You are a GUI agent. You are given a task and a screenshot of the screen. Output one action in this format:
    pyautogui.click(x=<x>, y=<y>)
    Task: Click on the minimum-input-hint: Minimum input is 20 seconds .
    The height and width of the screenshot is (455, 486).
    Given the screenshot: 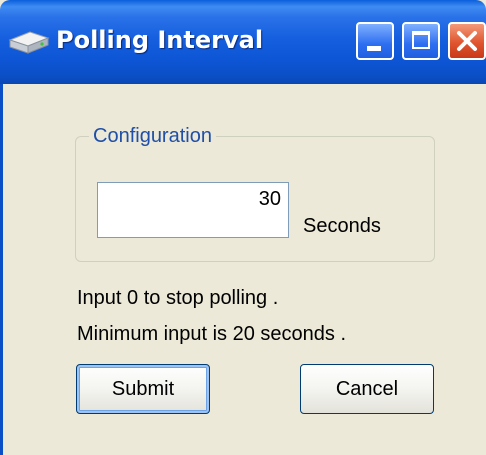 What is the action you would take?
    pyautogui.click(x=212, y=334)
    